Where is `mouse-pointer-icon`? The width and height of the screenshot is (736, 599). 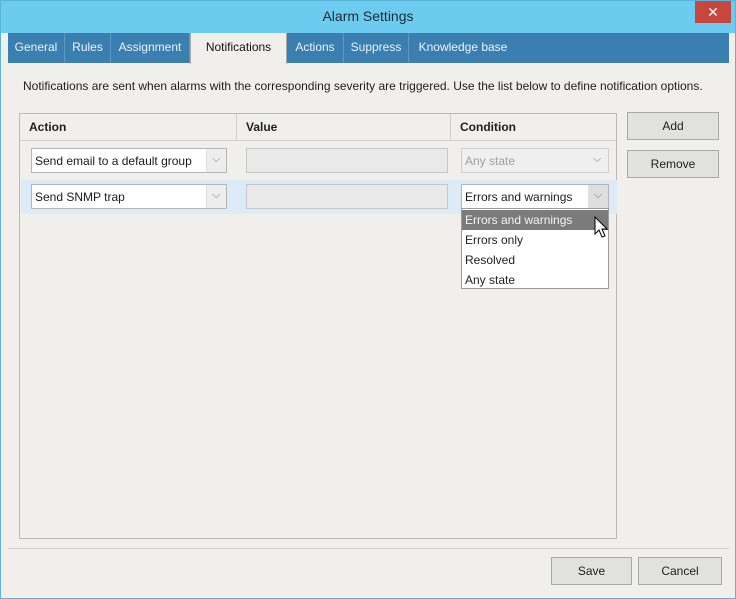
mouse-pointer-icon is located at coordinates (601, 227).